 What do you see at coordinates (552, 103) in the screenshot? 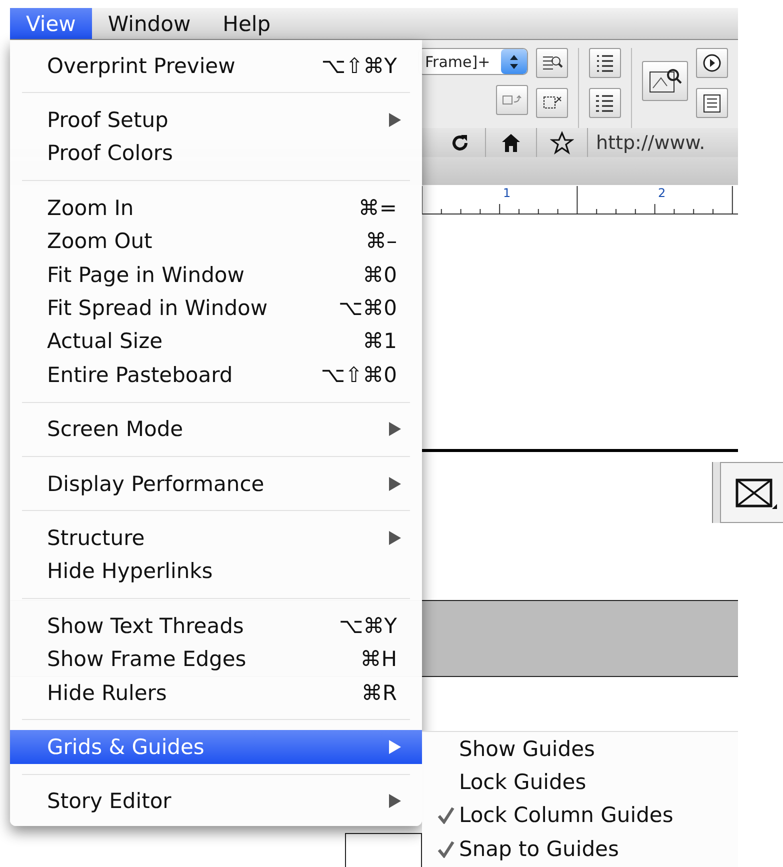
I see `frame-fit-icon` at bounding box center [552, 103].